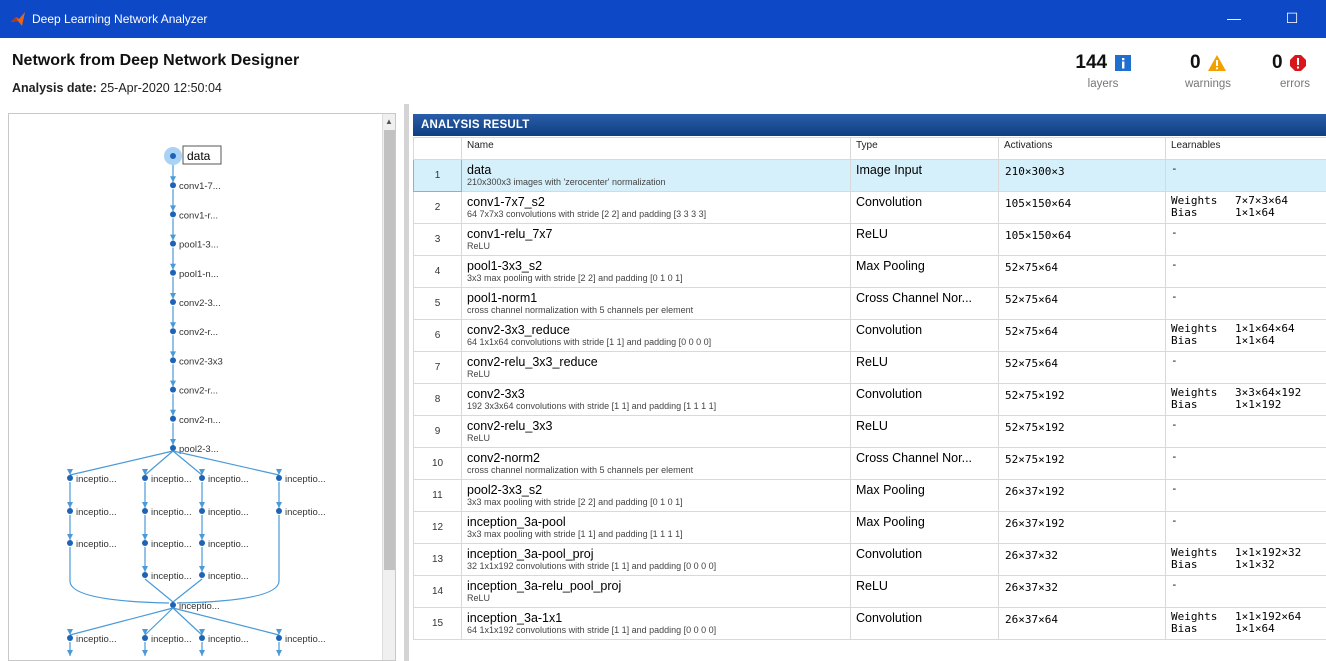 The width and height of the screenshot is (1326, 661). What do you see at coordinates (406, 382) in the screenshot?
I see `panel-splitter` at bounding box center [406, 382].